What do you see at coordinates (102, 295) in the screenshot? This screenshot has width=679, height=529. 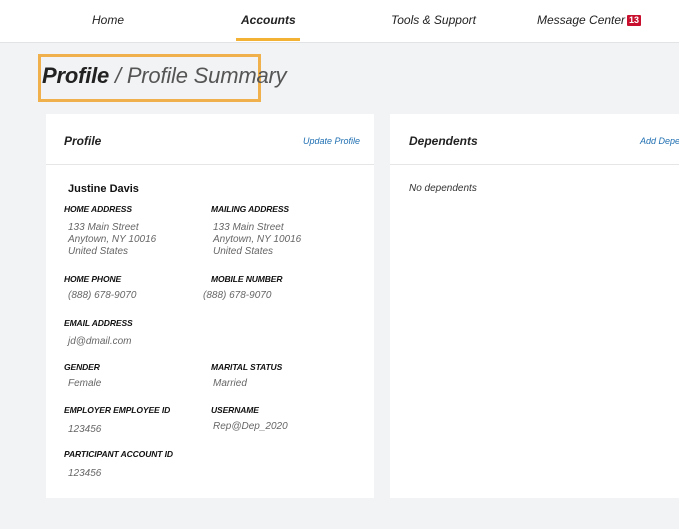 I see `home-phone-value: (888) 678-9070` at bounding box center [102, 295].